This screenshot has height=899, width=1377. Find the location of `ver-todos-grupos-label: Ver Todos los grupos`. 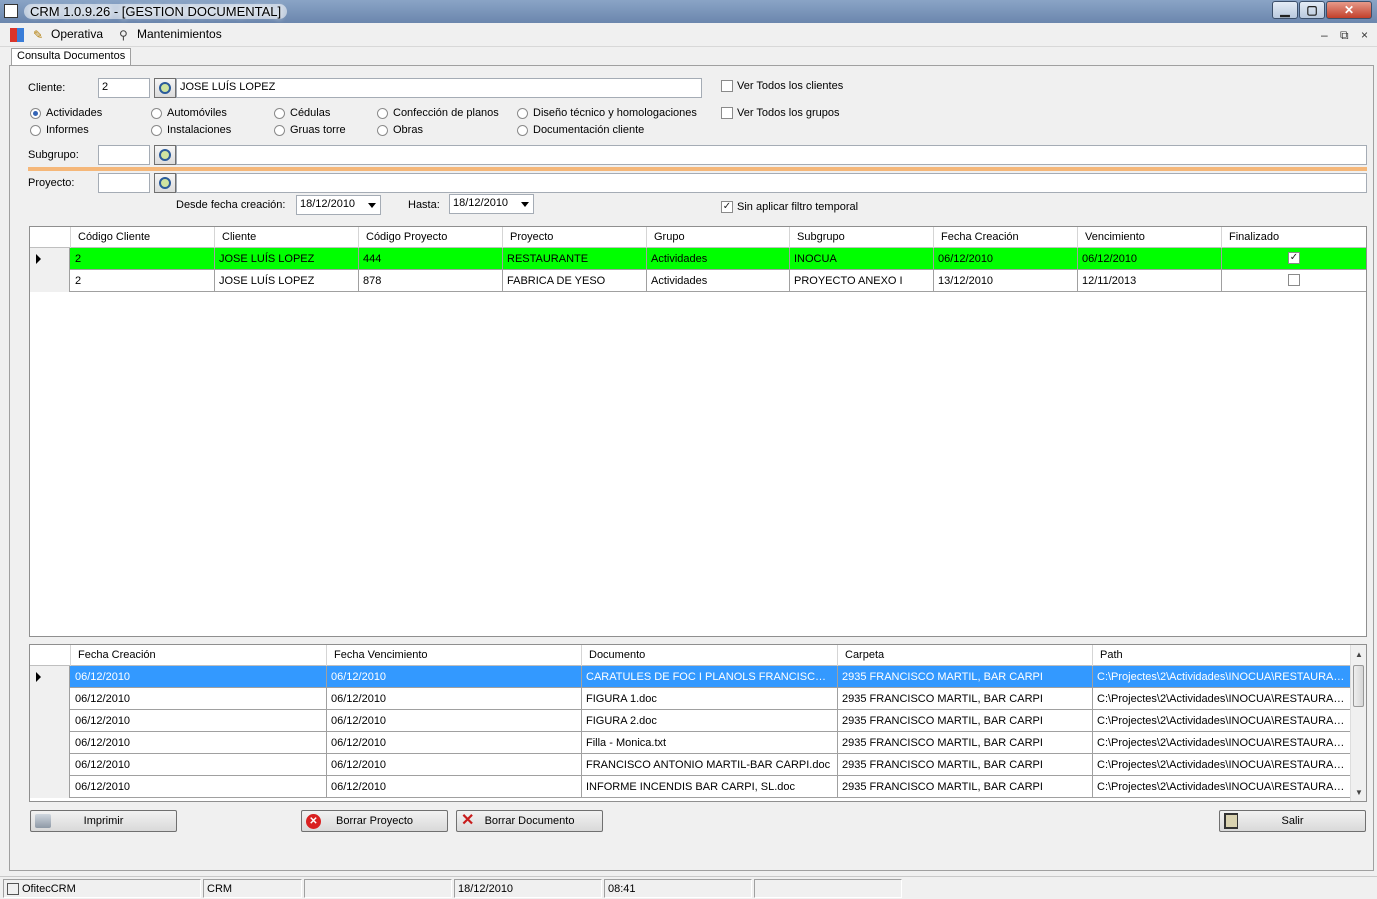

ver-todos-grupos-label: Ver Todos los grupos is located at coordinates (788, 113).